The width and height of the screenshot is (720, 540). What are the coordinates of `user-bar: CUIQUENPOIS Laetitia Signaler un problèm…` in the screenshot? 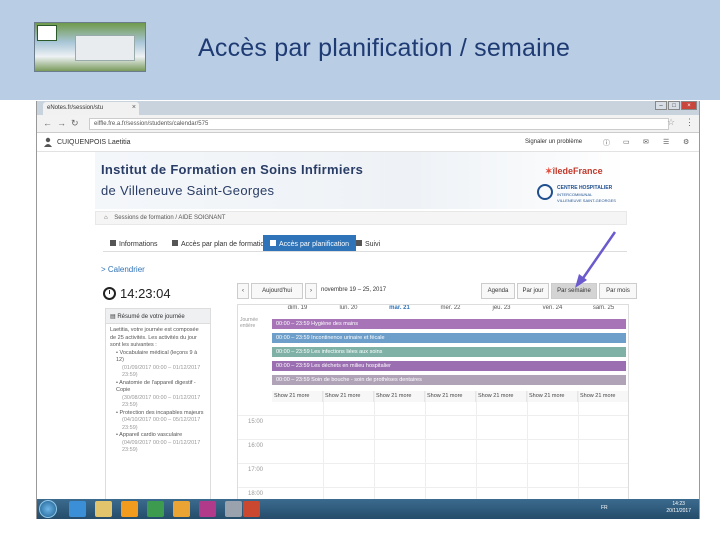 It's located at (368, 143).